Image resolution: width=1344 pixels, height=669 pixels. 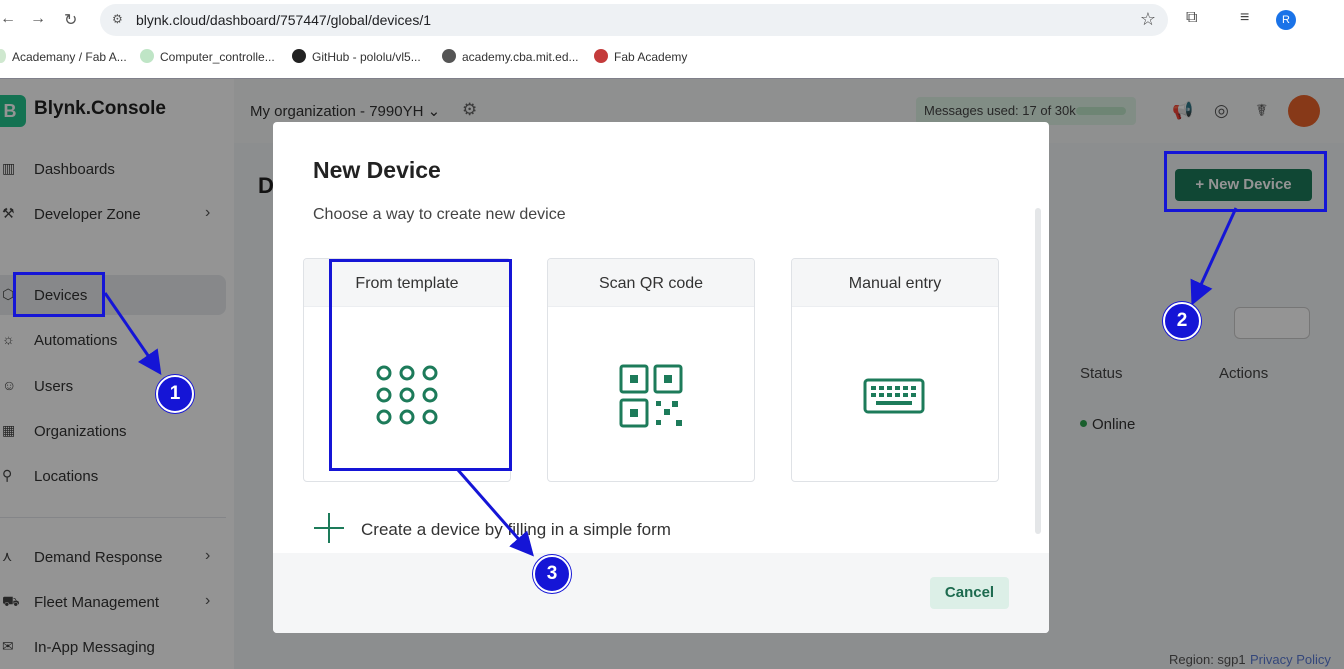 I want to click on manual-entry-option: Manual entry, so click(x=895, y=370).